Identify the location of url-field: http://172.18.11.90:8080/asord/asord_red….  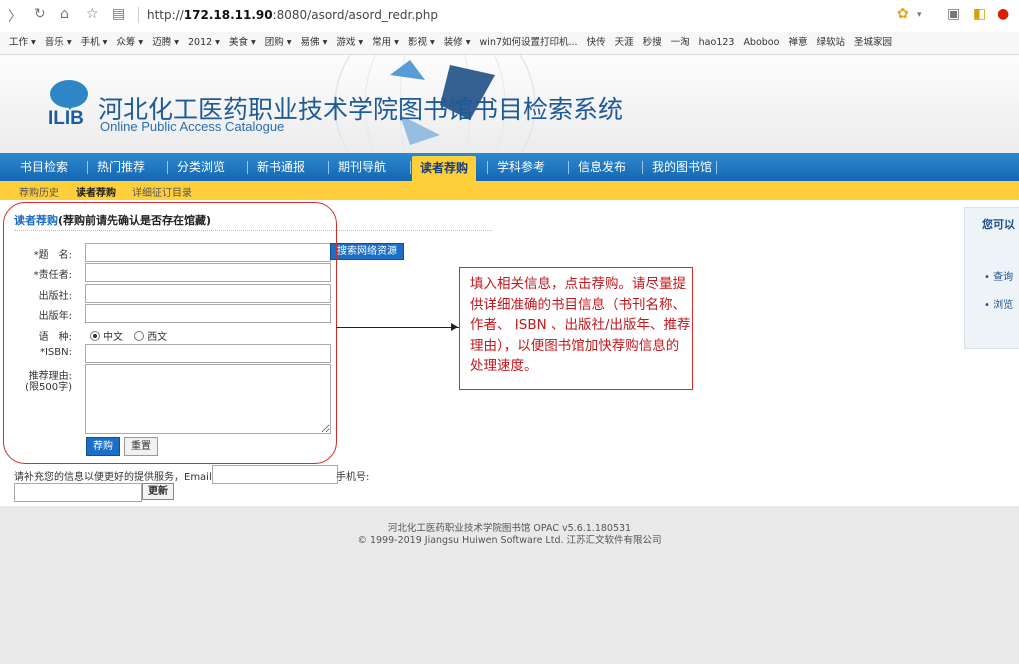
(292, 15).